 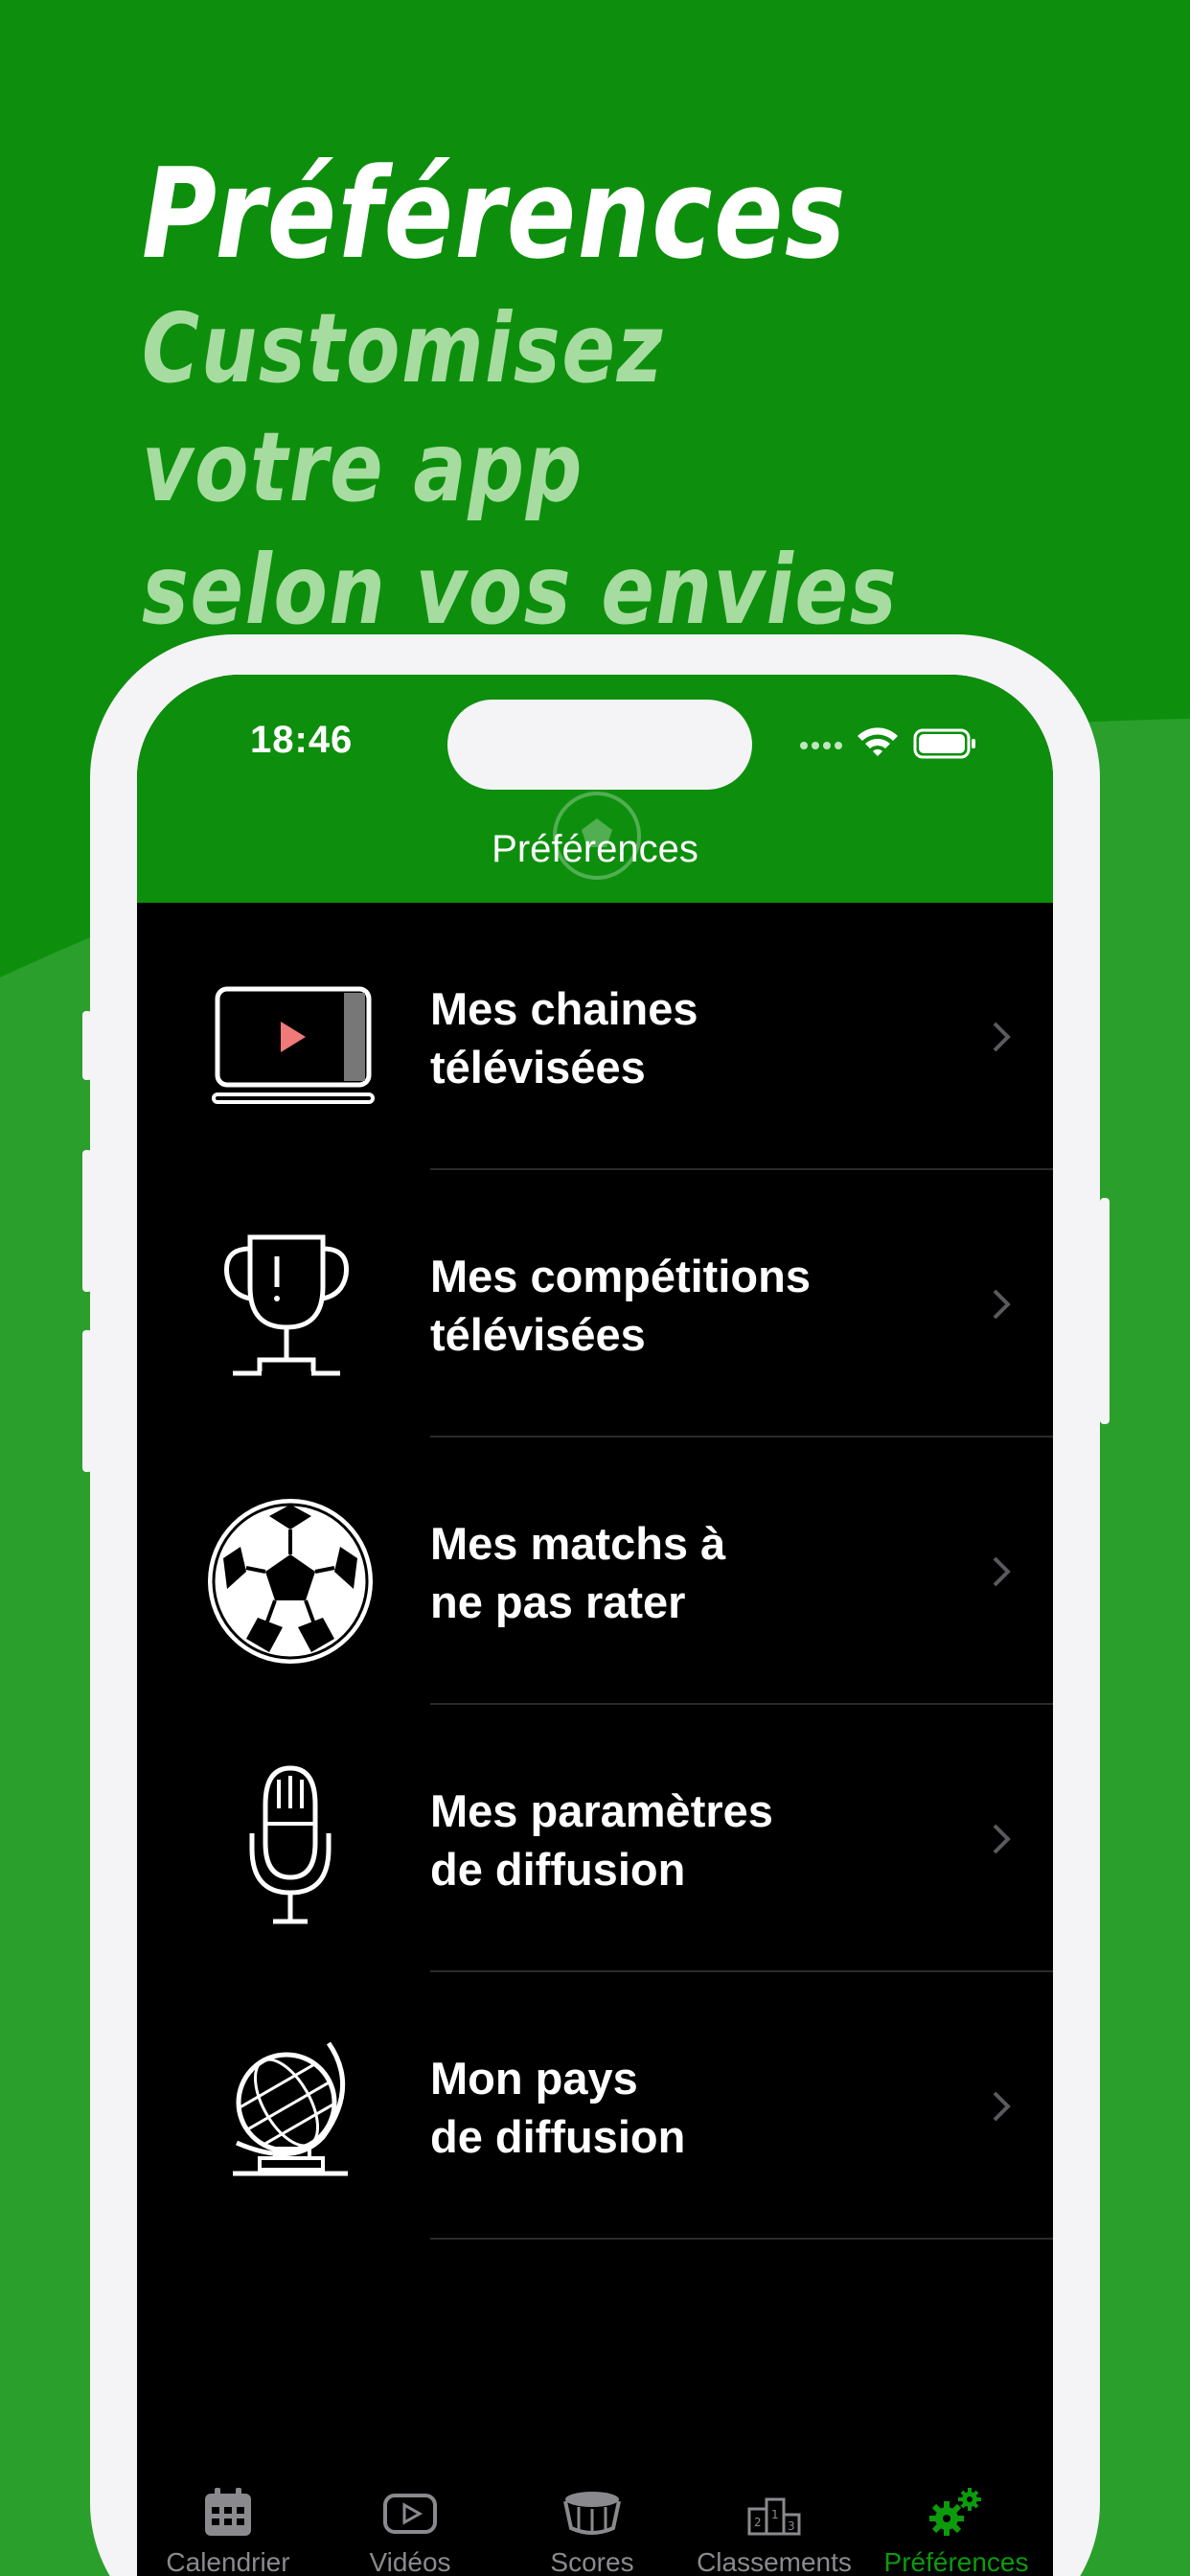 What do you see at coordinates (592, 2513) in the screenshot?
I see `stadium-icon` at bounding box center [592, 2513].